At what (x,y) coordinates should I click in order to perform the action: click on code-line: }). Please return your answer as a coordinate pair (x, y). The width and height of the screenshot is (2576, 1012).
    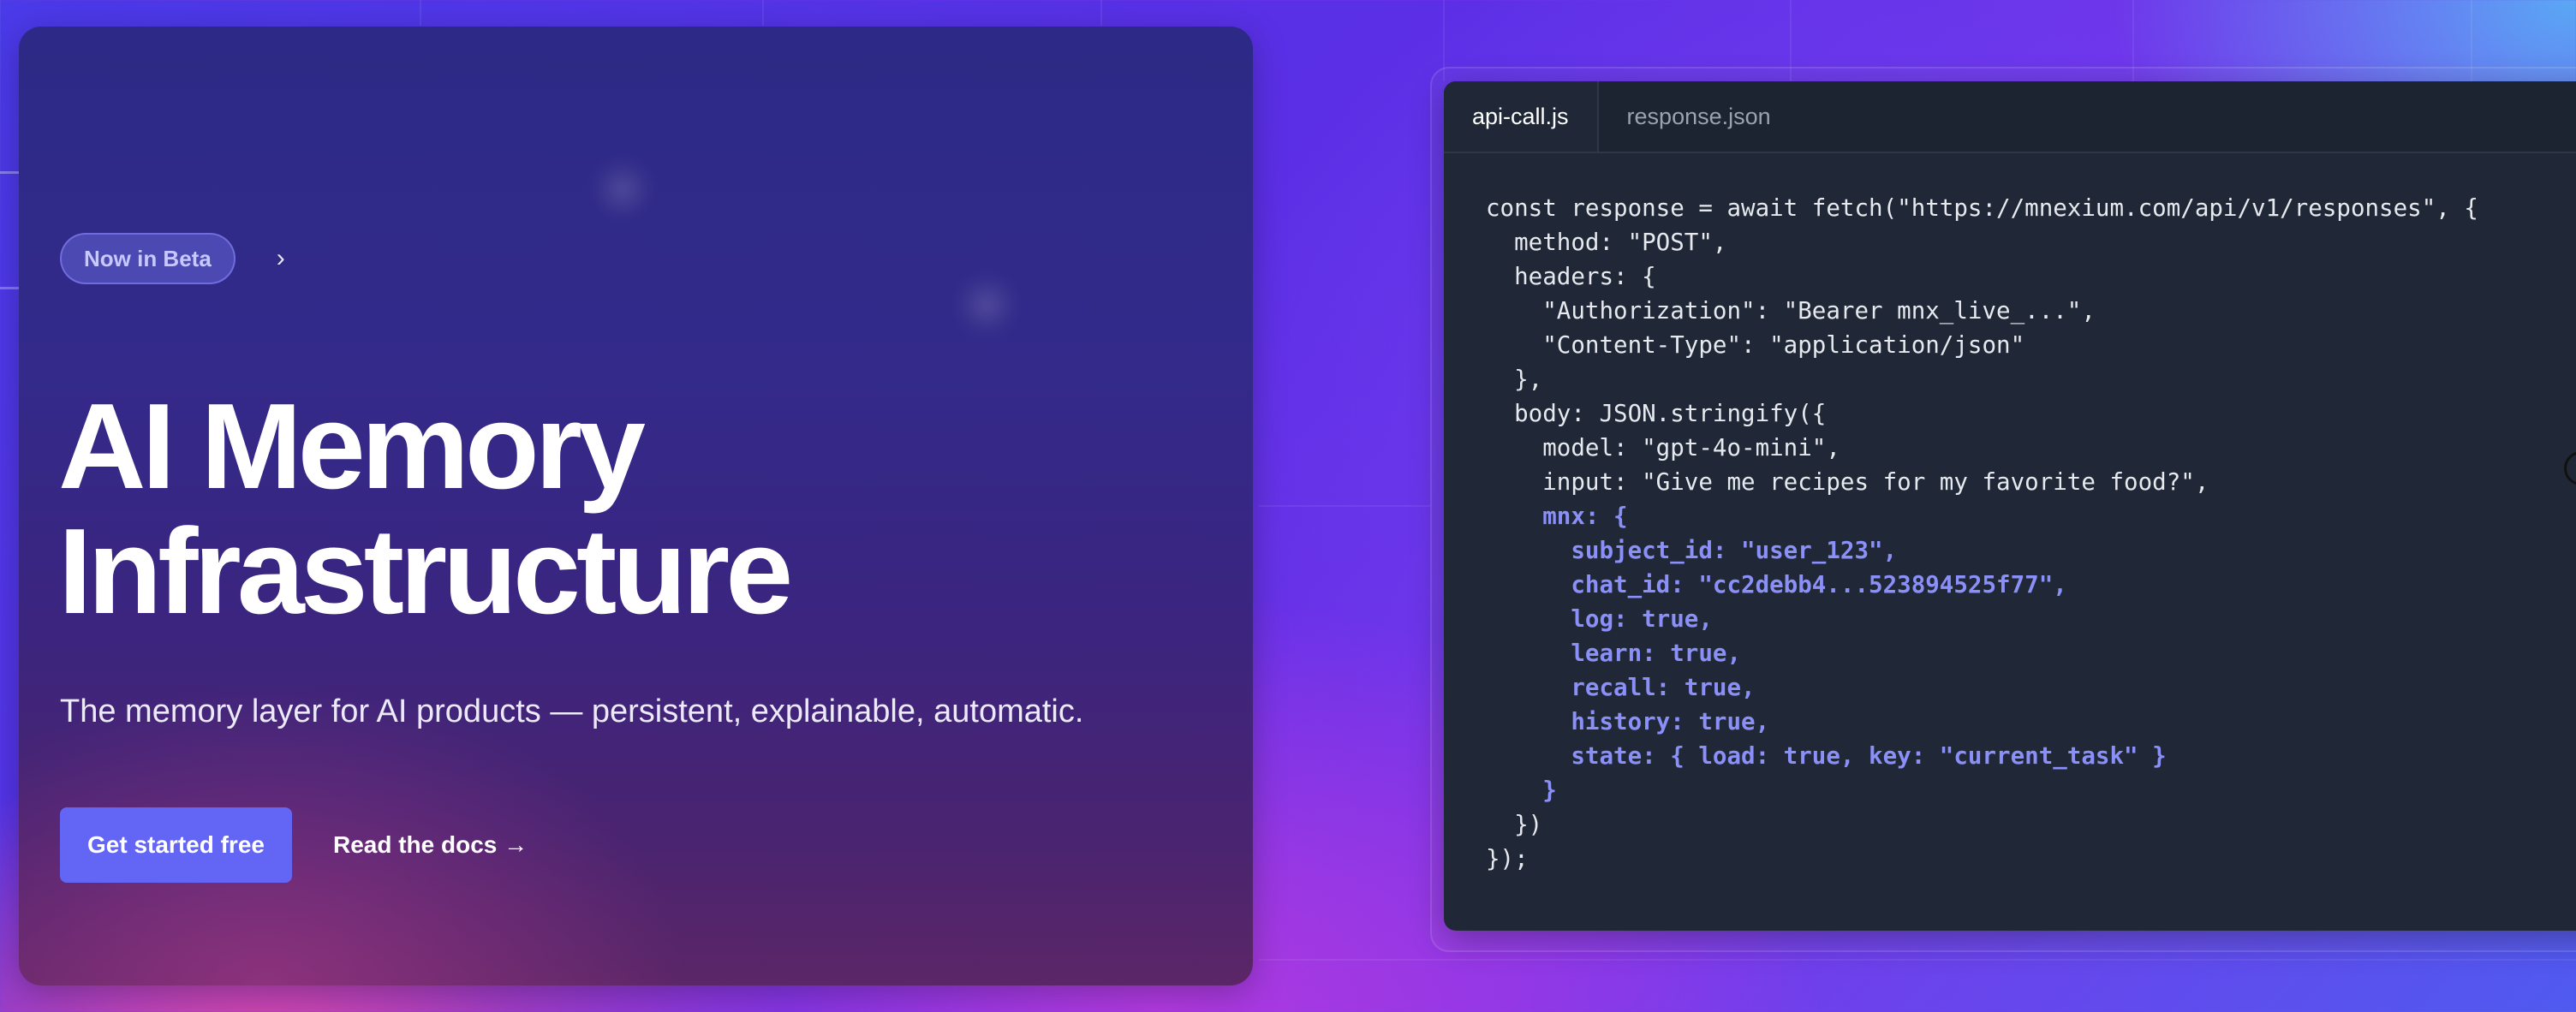
    Looking at the image, I should click on (1514, 824).